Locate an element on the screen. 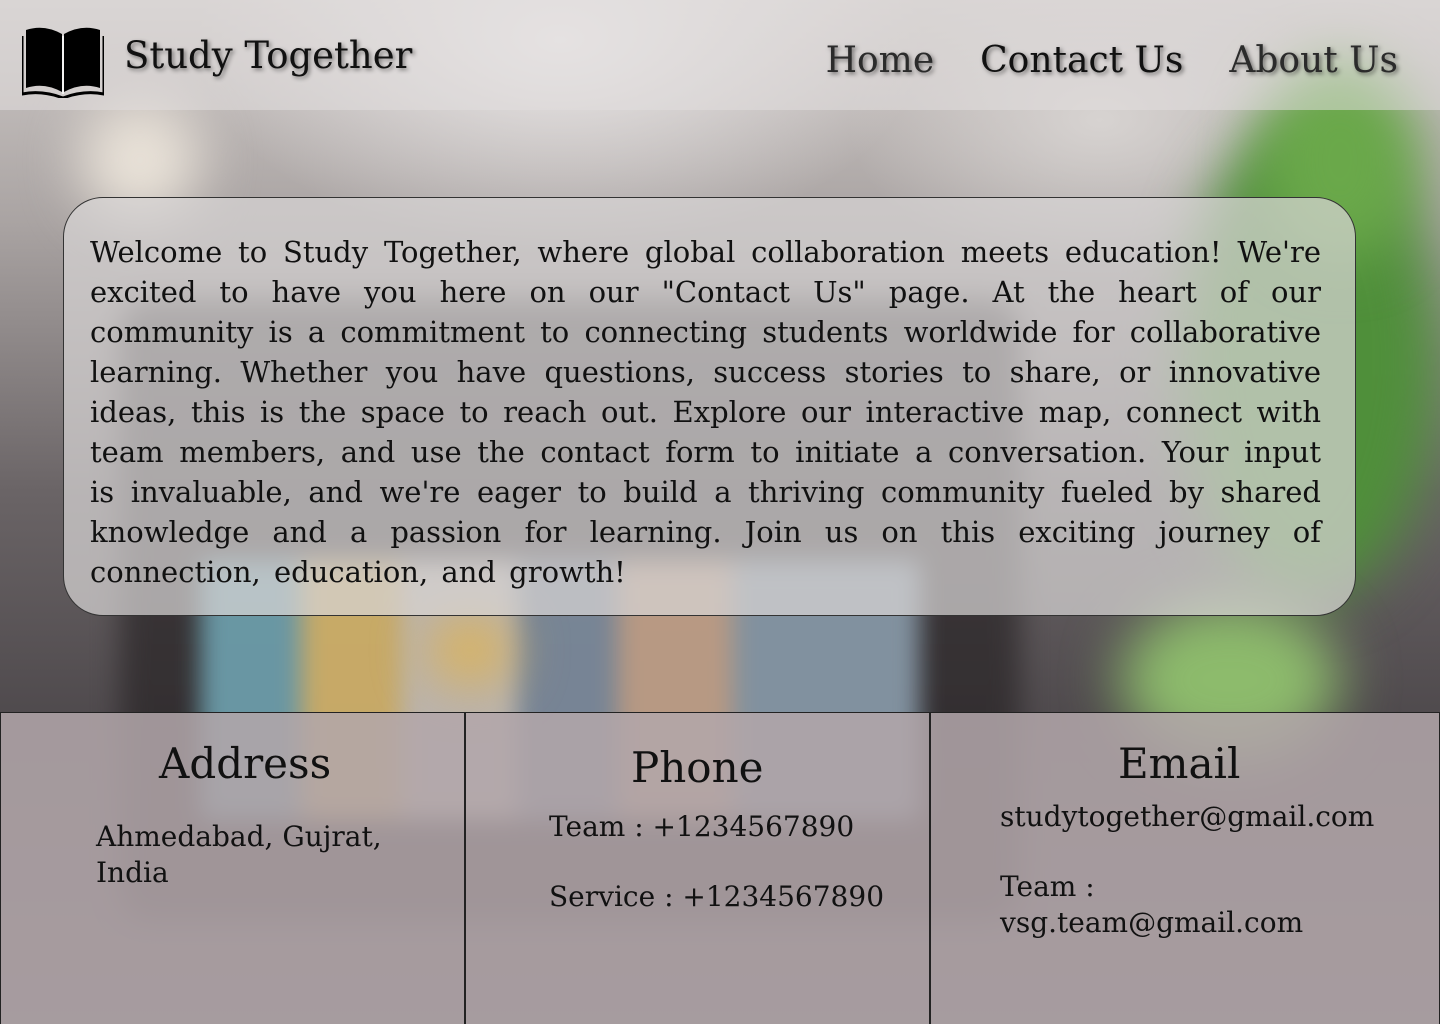 This screenshot has height=1024, width=1440. open-book-icon is located at coordinates (63, 63).